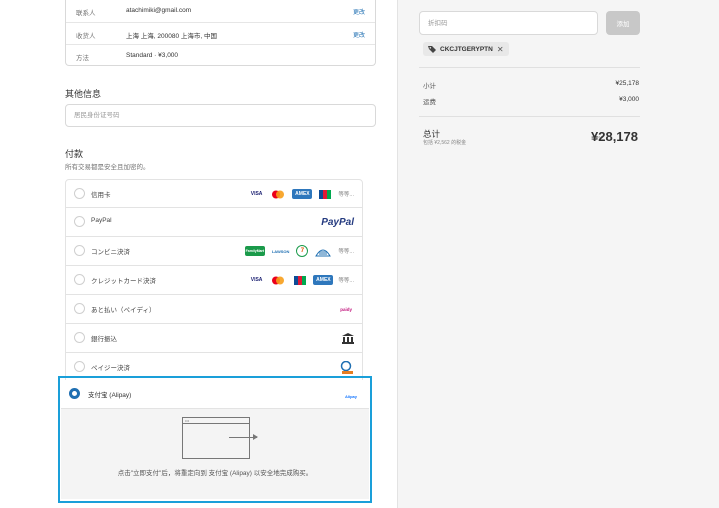  Describe the element at coordinates (159, 10) in the screenshot. I see `contact-value: atachimiki@gmail.com` at that location.